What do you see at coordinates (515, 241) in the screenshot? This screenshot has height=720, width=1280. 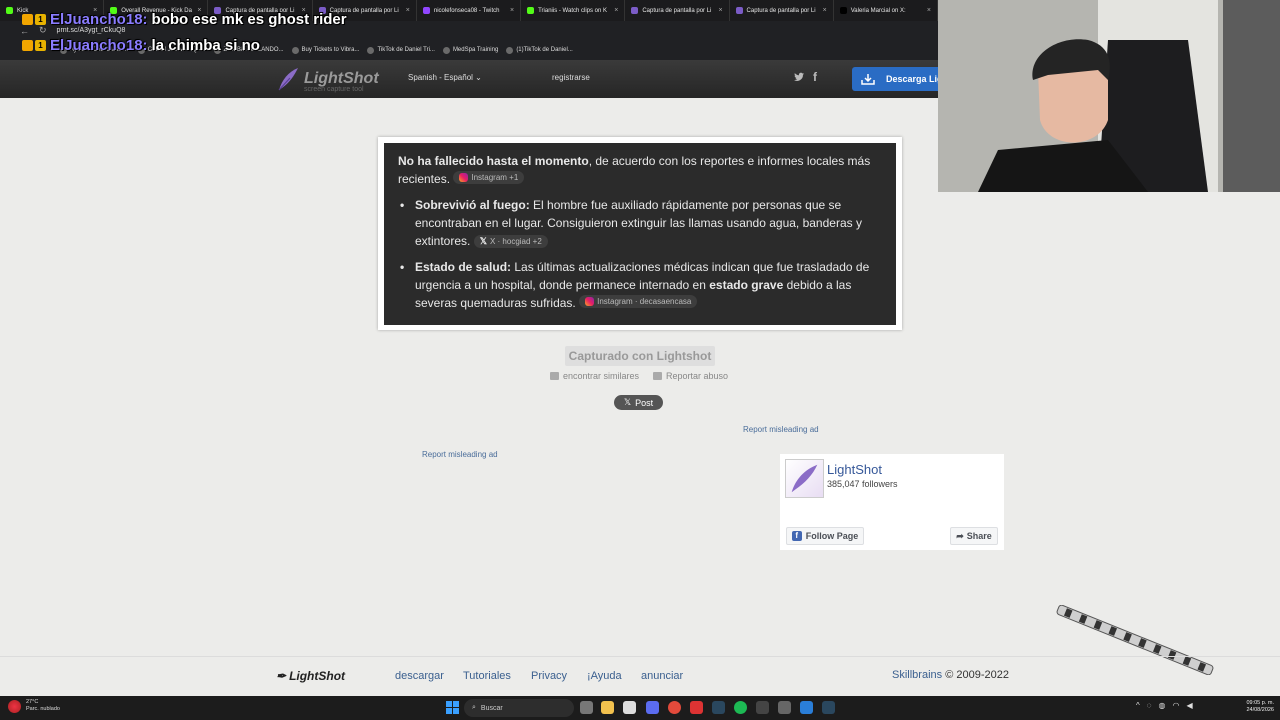 I see `chip-label: X · hocgiad +2` at bounding box center [515, 241].